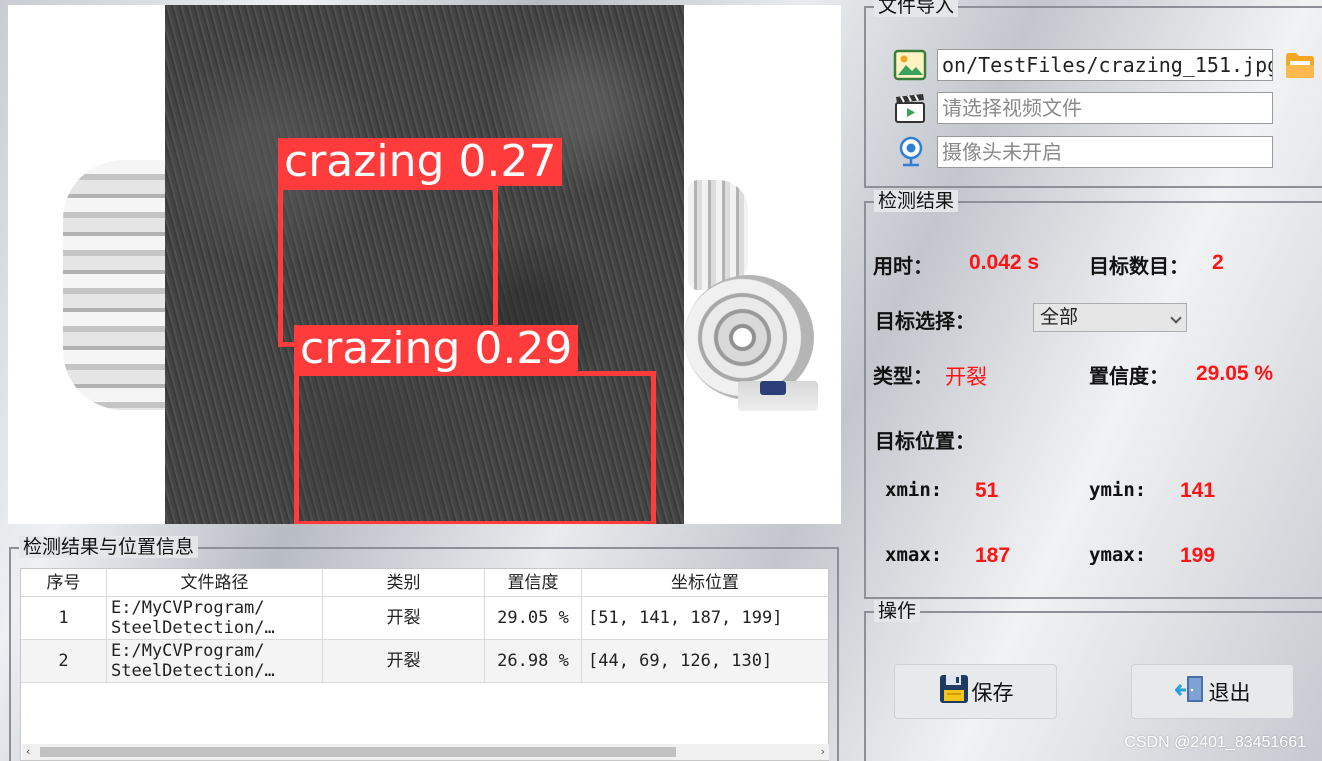  I want to click on folder-open-icon, so click(1300, 65).